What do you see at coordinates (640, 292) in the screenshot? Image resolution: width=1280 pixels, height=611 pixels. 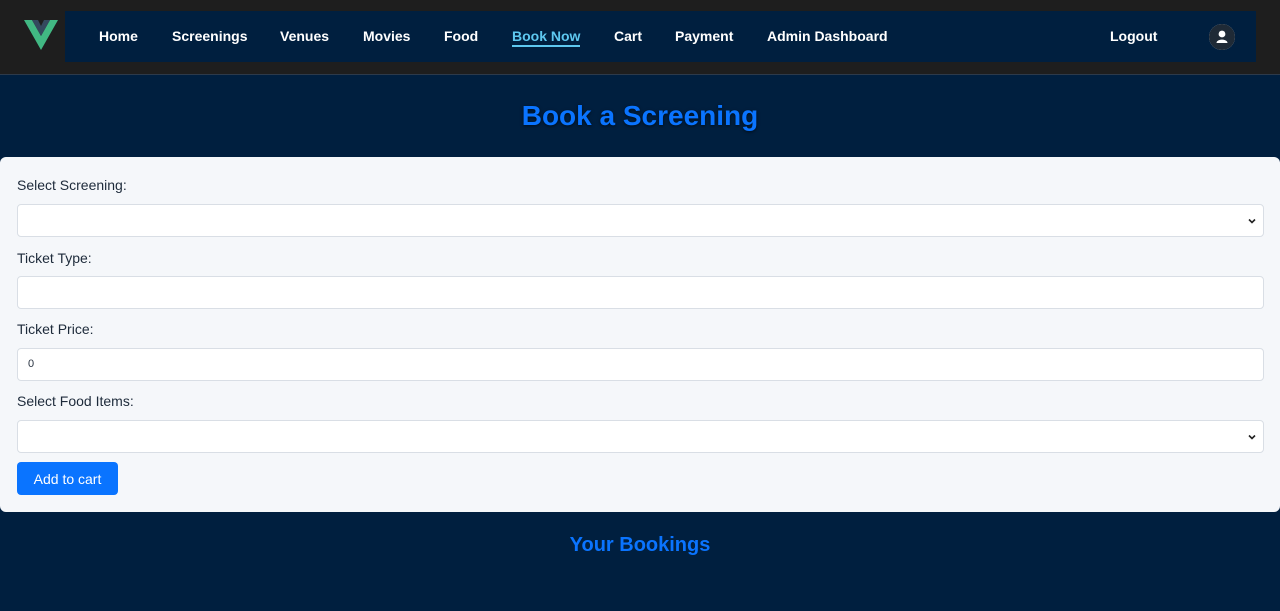 I see `ticket-type-input` at bounding box center [640, 292].